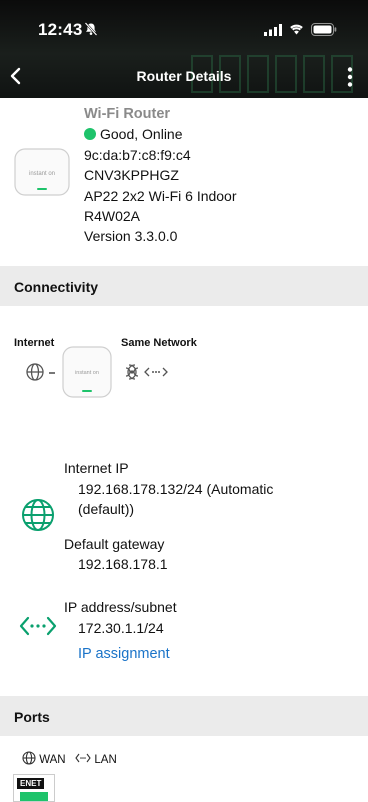 The width and height of the screenshot is (368, 802). I want to click on enet-port: ENET, so click(34, 788).